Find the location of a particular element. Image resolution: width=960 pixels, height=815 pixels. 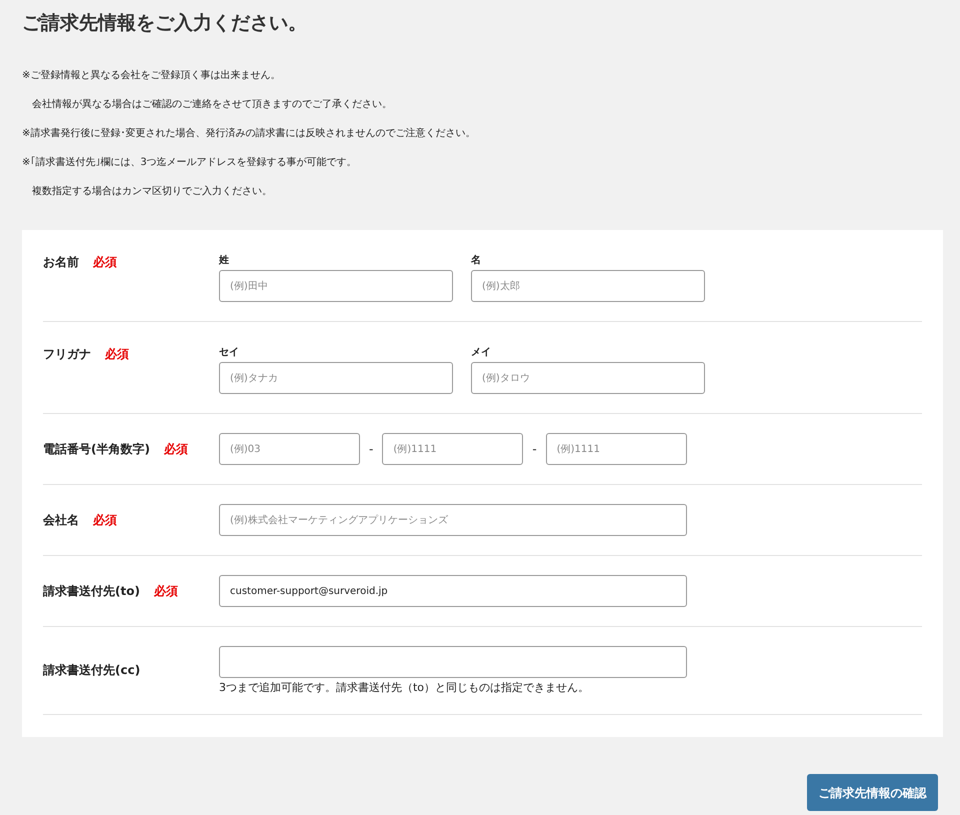

sub-label: 姓 is located at coordinates (224, 261).